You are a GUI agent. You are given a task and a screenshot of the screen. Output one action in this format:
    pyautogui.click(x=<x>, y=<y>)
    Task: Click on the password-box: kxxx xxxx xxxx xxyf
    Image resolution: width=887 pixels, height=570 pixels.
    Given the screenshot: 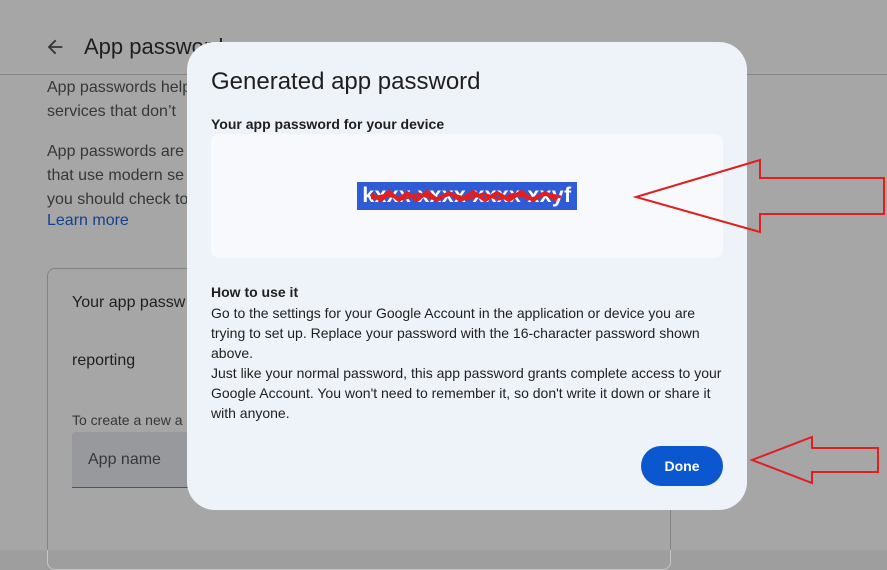 What is the action you would take?
    pyautogui.click(x=467, y=196)
    